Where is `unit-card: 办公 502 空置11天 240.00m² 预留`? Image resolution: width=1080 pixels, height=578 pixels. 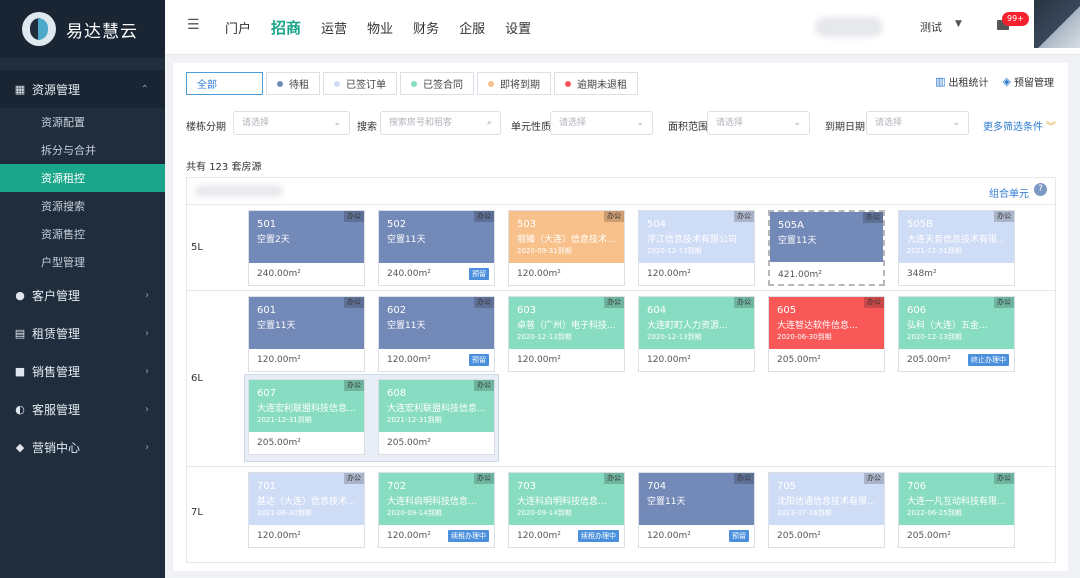
unit-card: 办公 502 空置11天 240.00m² 预留 is located at coordinates (436, 248).